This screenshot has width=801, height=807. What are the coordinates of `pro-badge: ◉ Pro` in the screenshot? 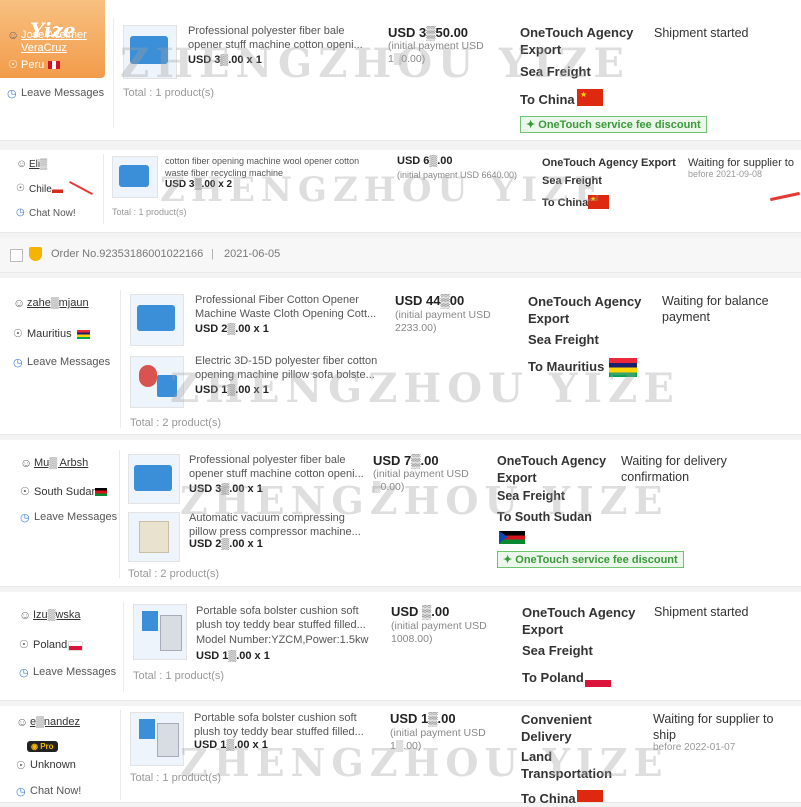 It's located at (42, 746).